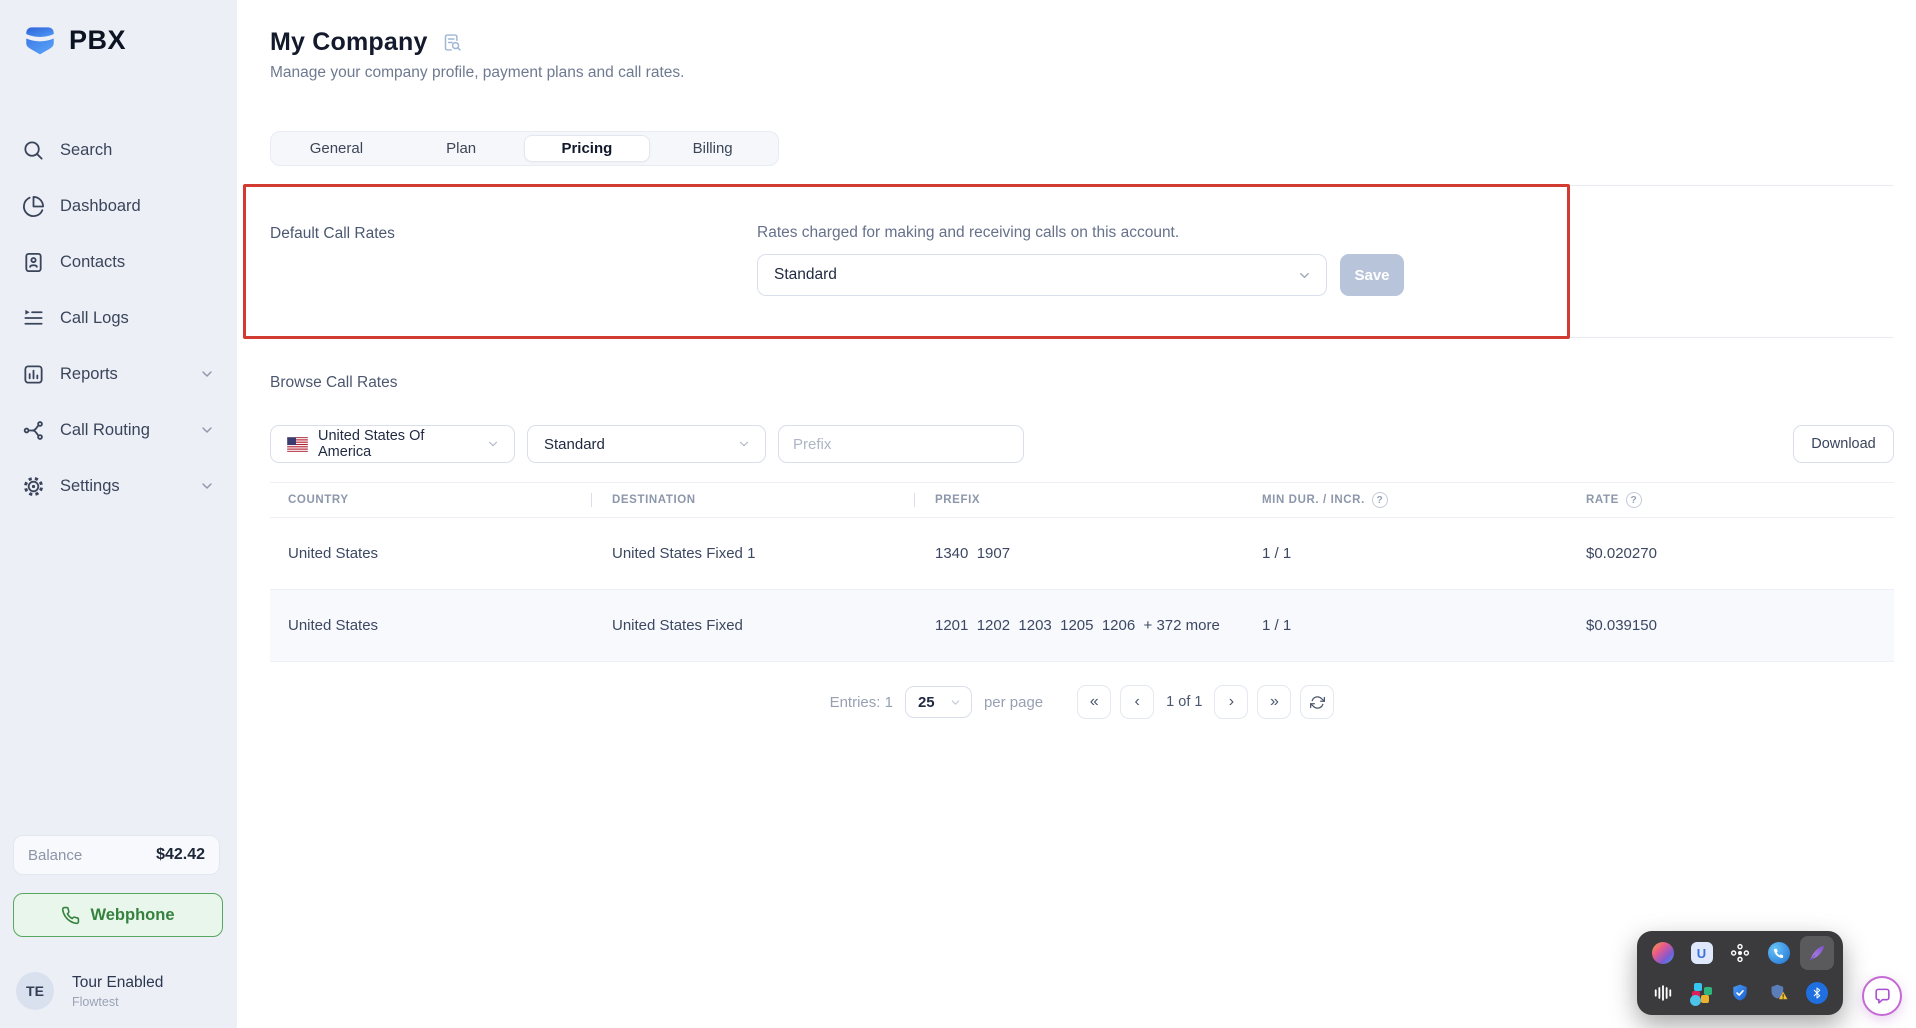 This screenshot has width=1916, height=1028. I want to click on balance-card: Balance $42.42, so click(116, 855).